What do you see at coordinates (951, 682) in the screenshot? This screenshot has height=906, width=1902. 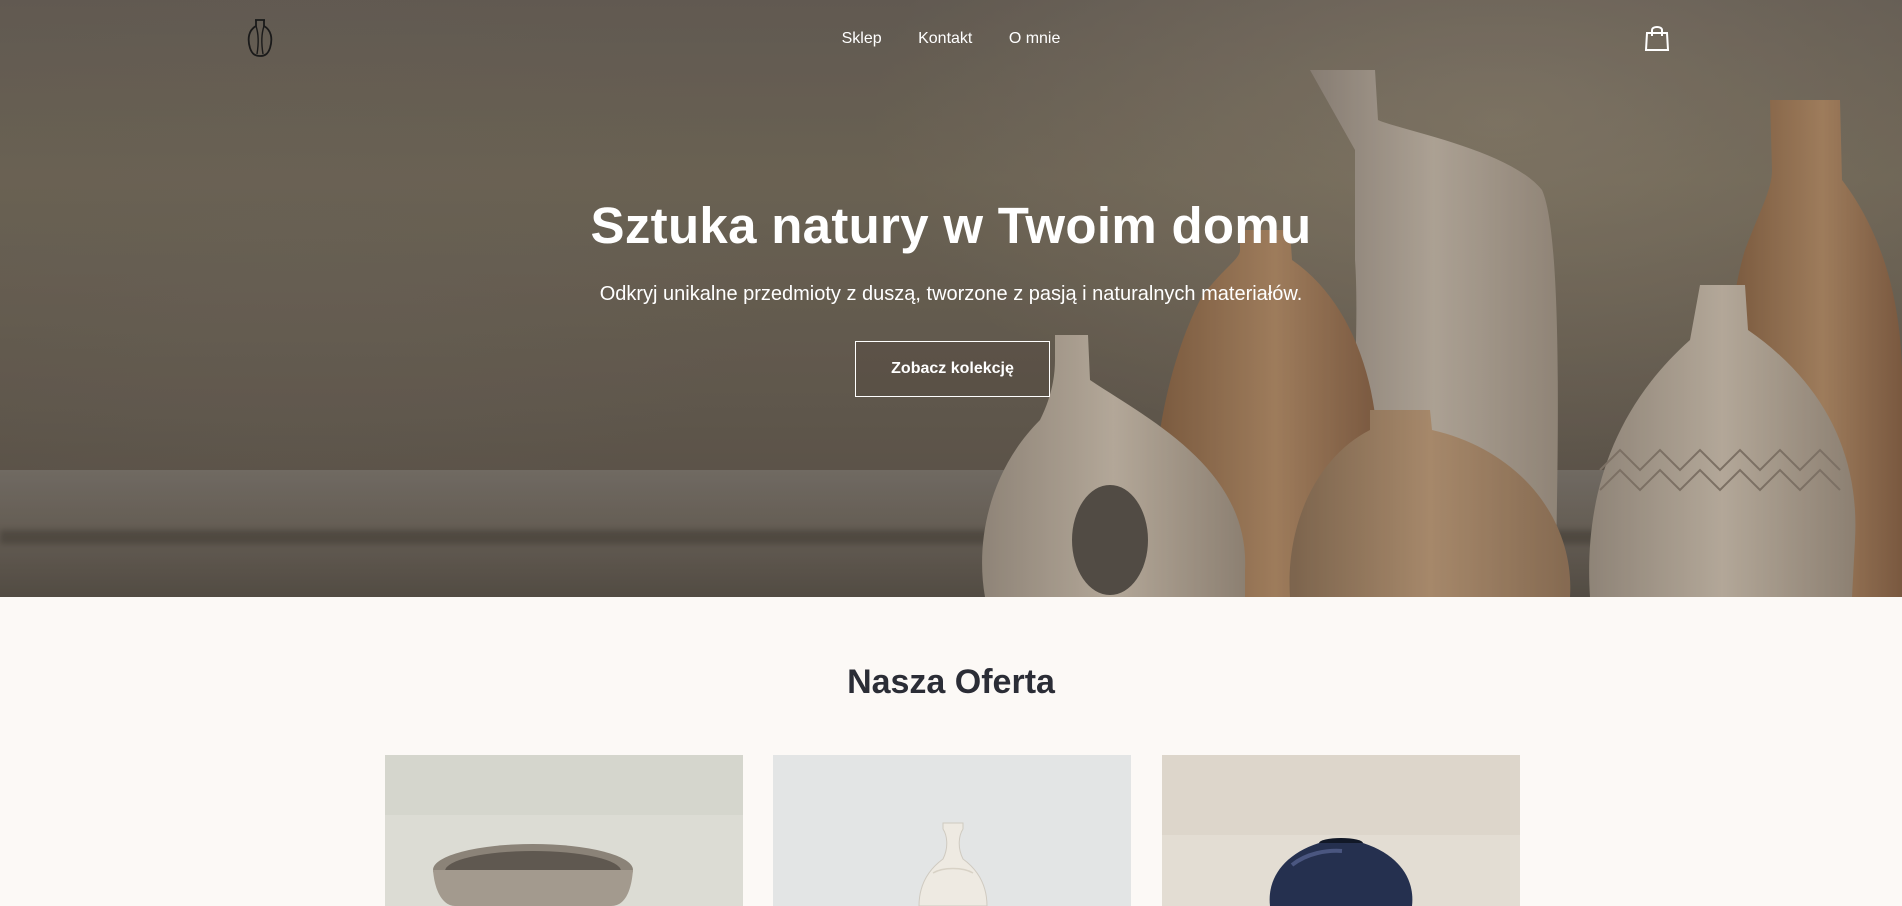 I see `offer-title: Nasza Oferta` at bounding box center [951, 682].